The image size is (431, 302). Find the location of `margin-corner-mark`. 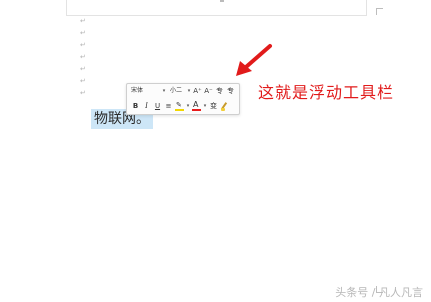

margin-corner-mark is located at coordinates (379, 11).